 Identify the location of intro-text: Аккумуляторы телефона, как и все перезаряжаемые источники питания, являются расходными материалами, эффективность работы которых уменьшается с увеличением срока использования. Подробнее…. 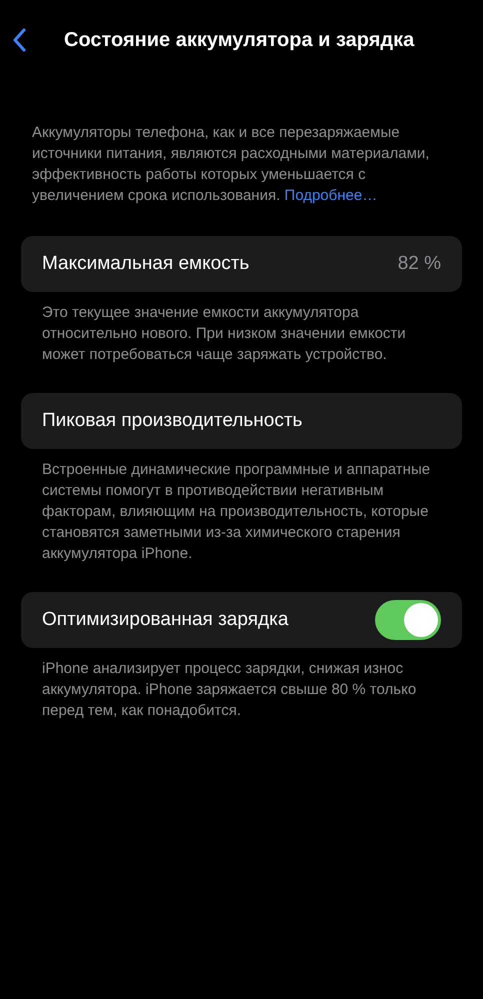
(231, 164).